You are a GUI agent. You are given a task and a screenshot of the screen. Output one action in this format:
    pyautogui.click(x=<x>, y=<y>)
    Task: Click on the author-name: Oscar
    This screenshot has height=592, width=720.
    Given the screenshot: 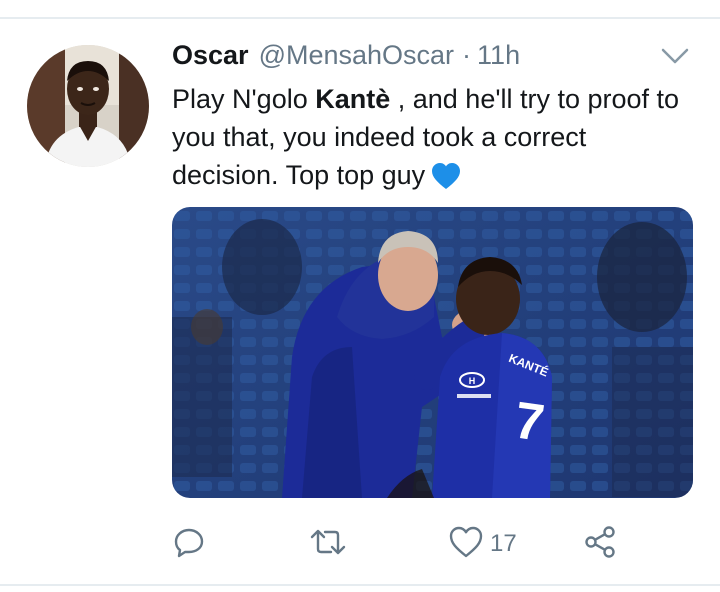 What is the action you would take?
    pyautogui.click(x=210, y=55)
    